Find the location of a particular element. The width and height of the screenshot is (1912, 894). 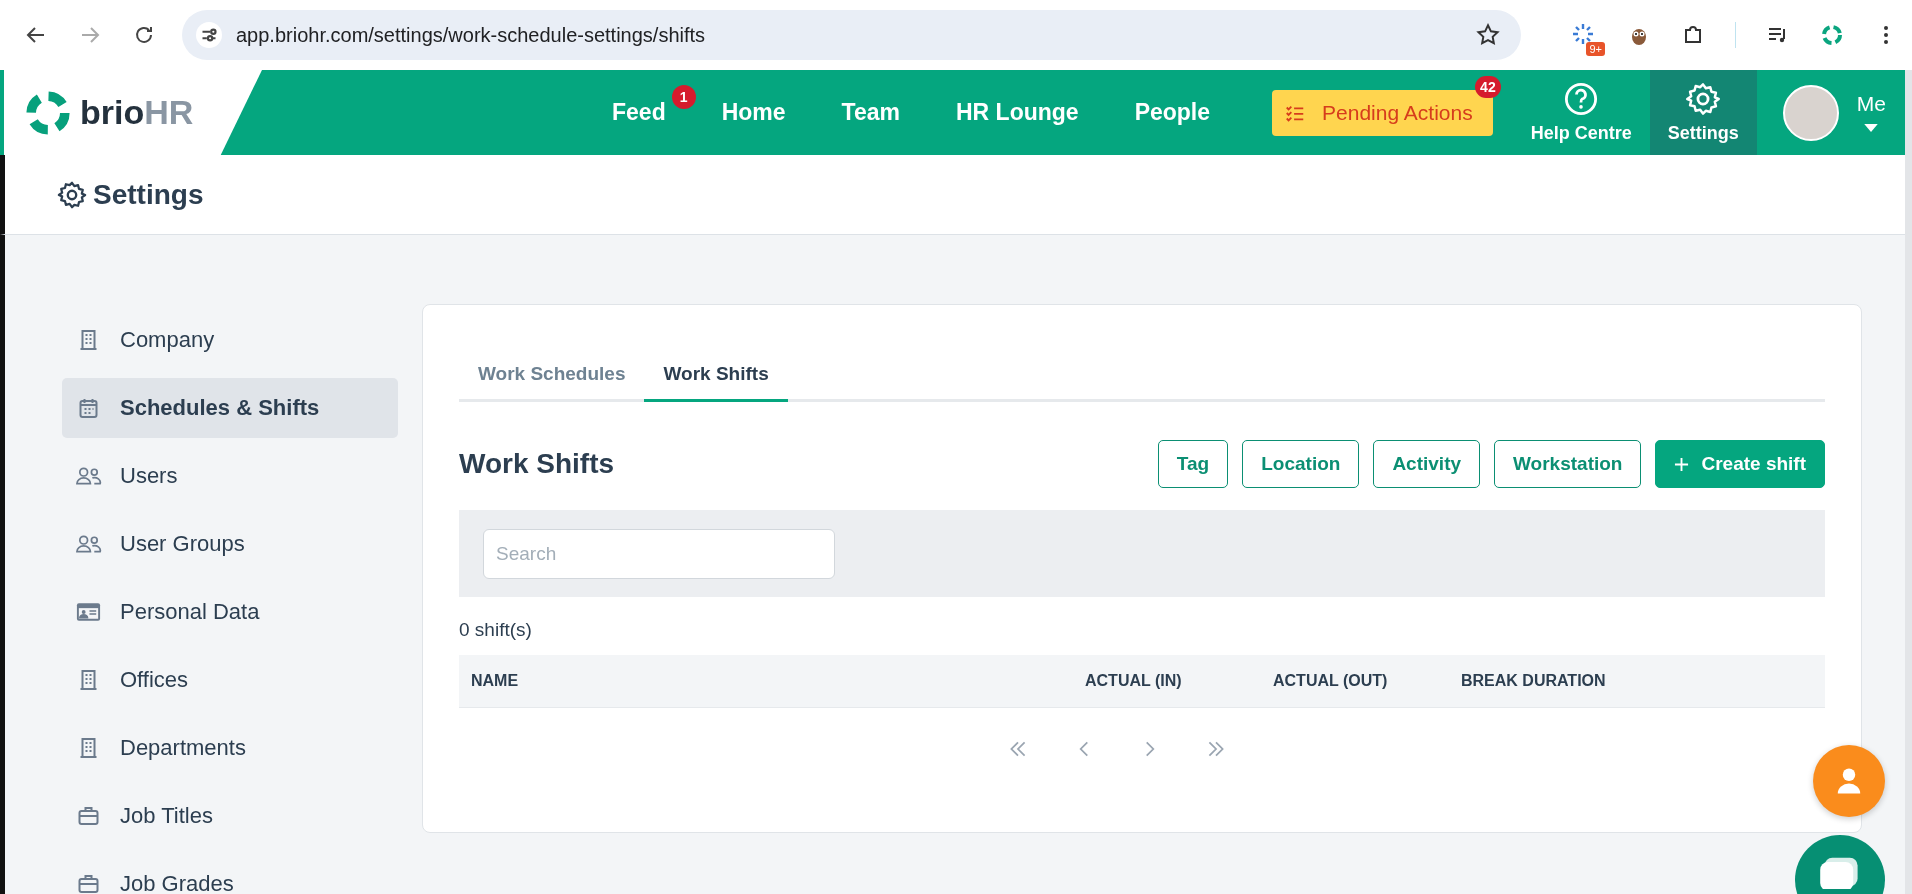

tab: Work Schedules is located at coordinates (552, 376).